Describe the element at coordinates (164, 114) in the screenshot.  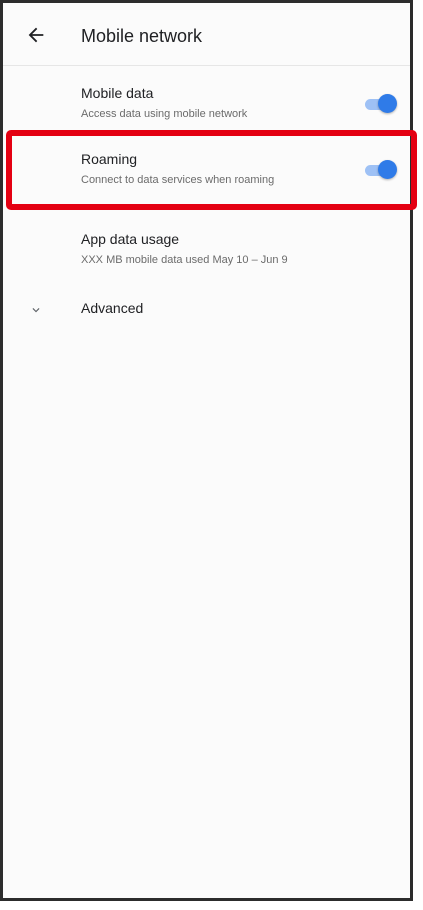
I see `setting-subtitle: Access data using mobile network` at that location.